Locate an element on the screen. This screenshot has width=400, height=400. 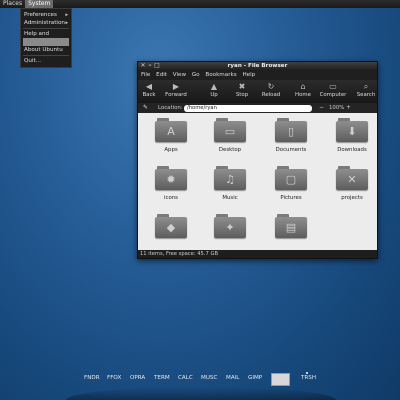
stop-icon: ✖ is located at coordinates (242, 86).